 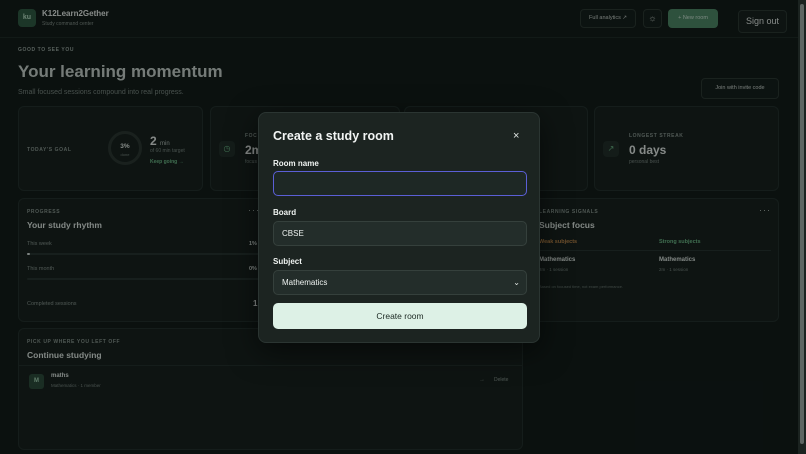 I want to click on dialog-title: Create a study room, so click(x=333, y=136).